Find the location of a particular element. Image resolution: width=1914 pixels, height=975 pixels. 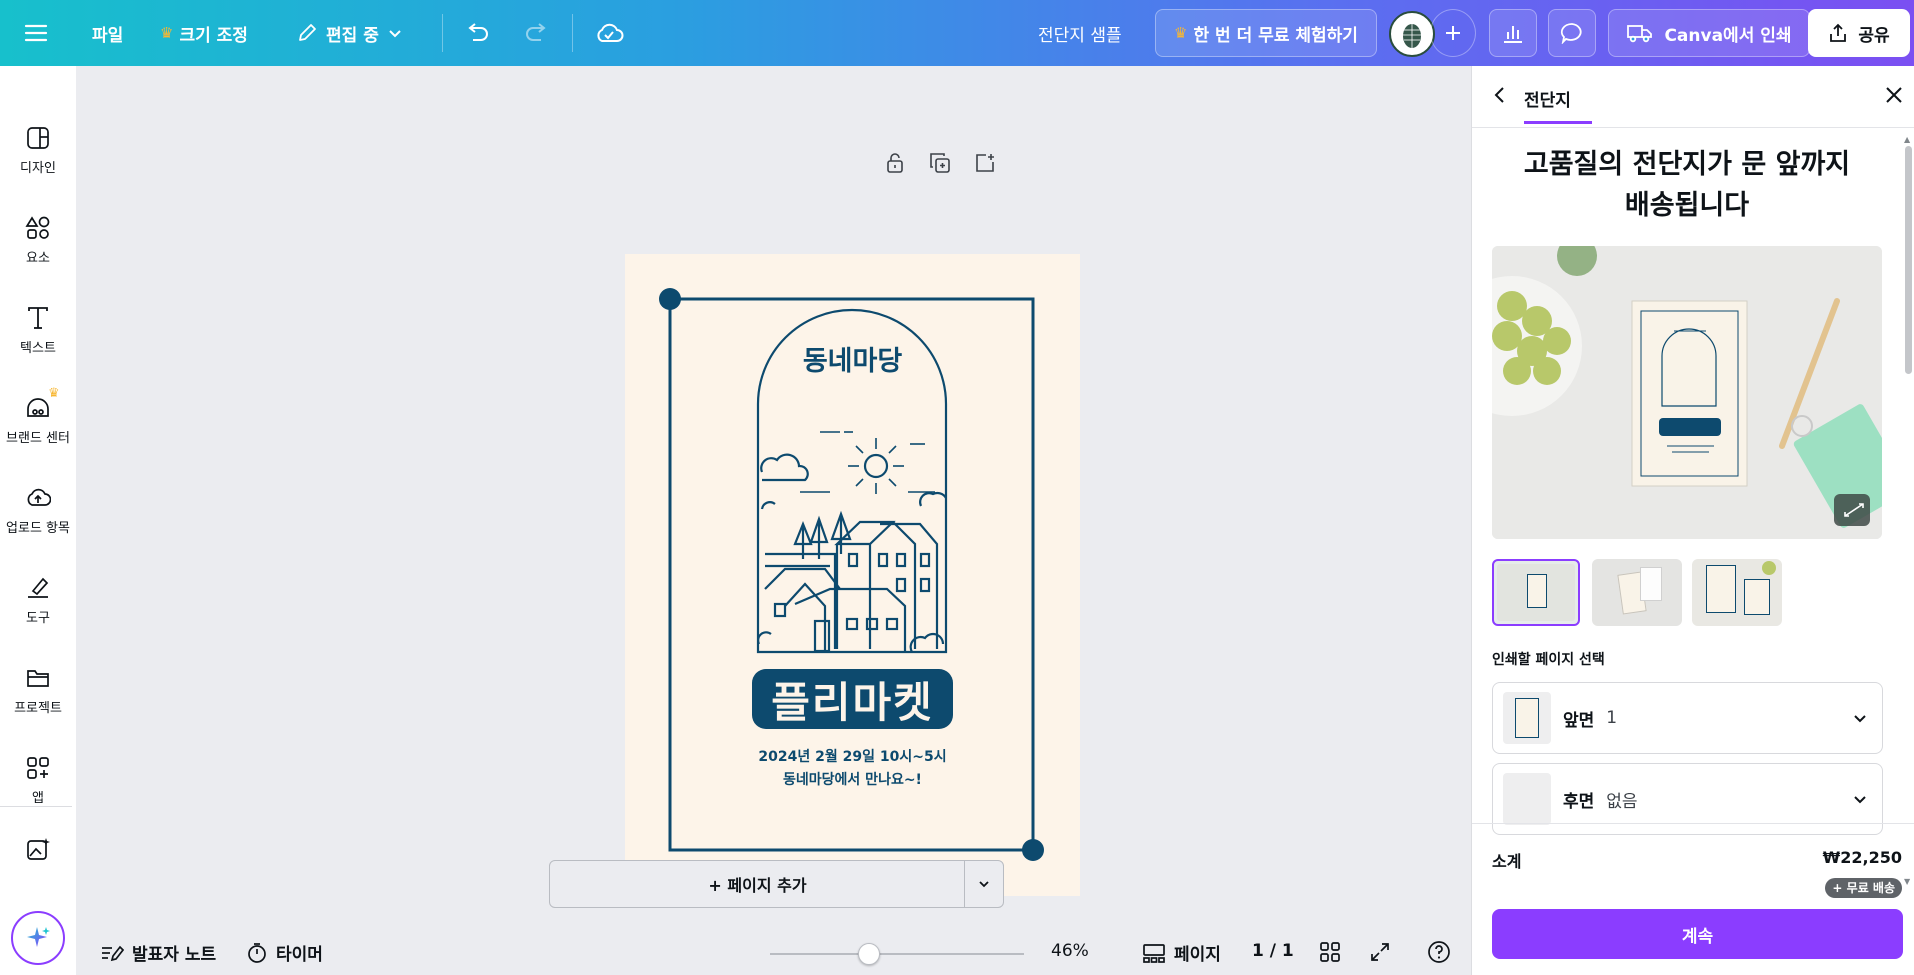

editing-mode-button: 편집 중 is located at coordinates (349, 33).